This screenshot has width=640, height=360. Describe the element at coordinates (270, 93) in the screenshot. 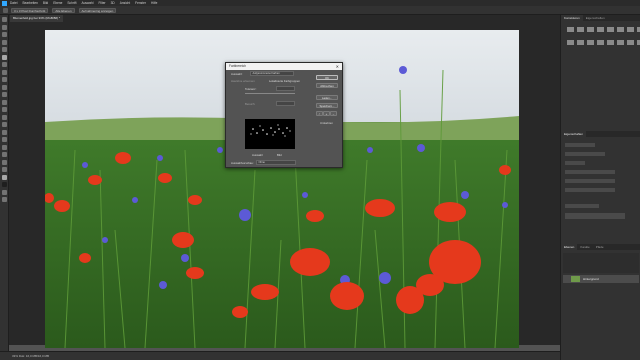

I see `toleranz-slider` at that location.